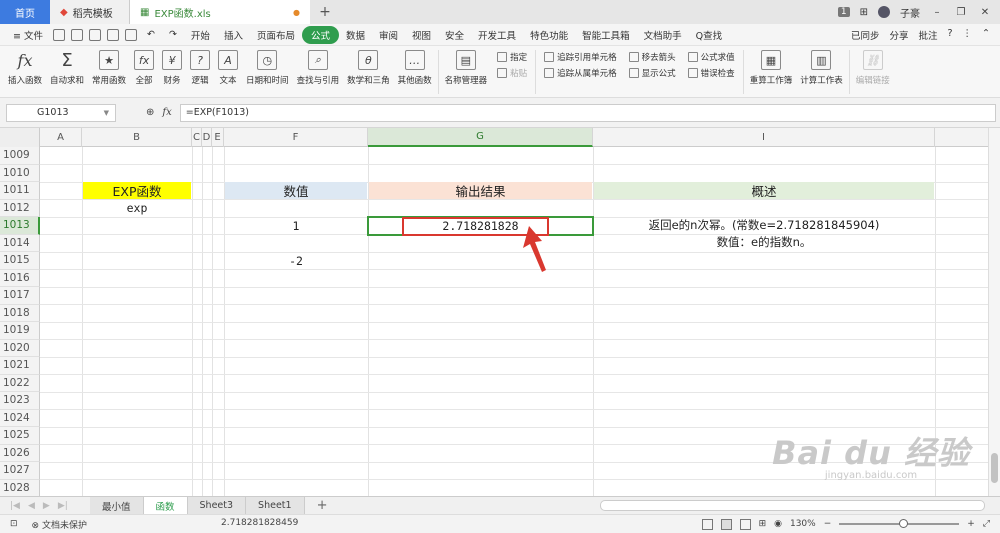 The height and width of the screenshot is (533, 1000). Describe the element at coordinates (20, 348) in the screenshot. I see `row-header-1020: 1020` at that location.